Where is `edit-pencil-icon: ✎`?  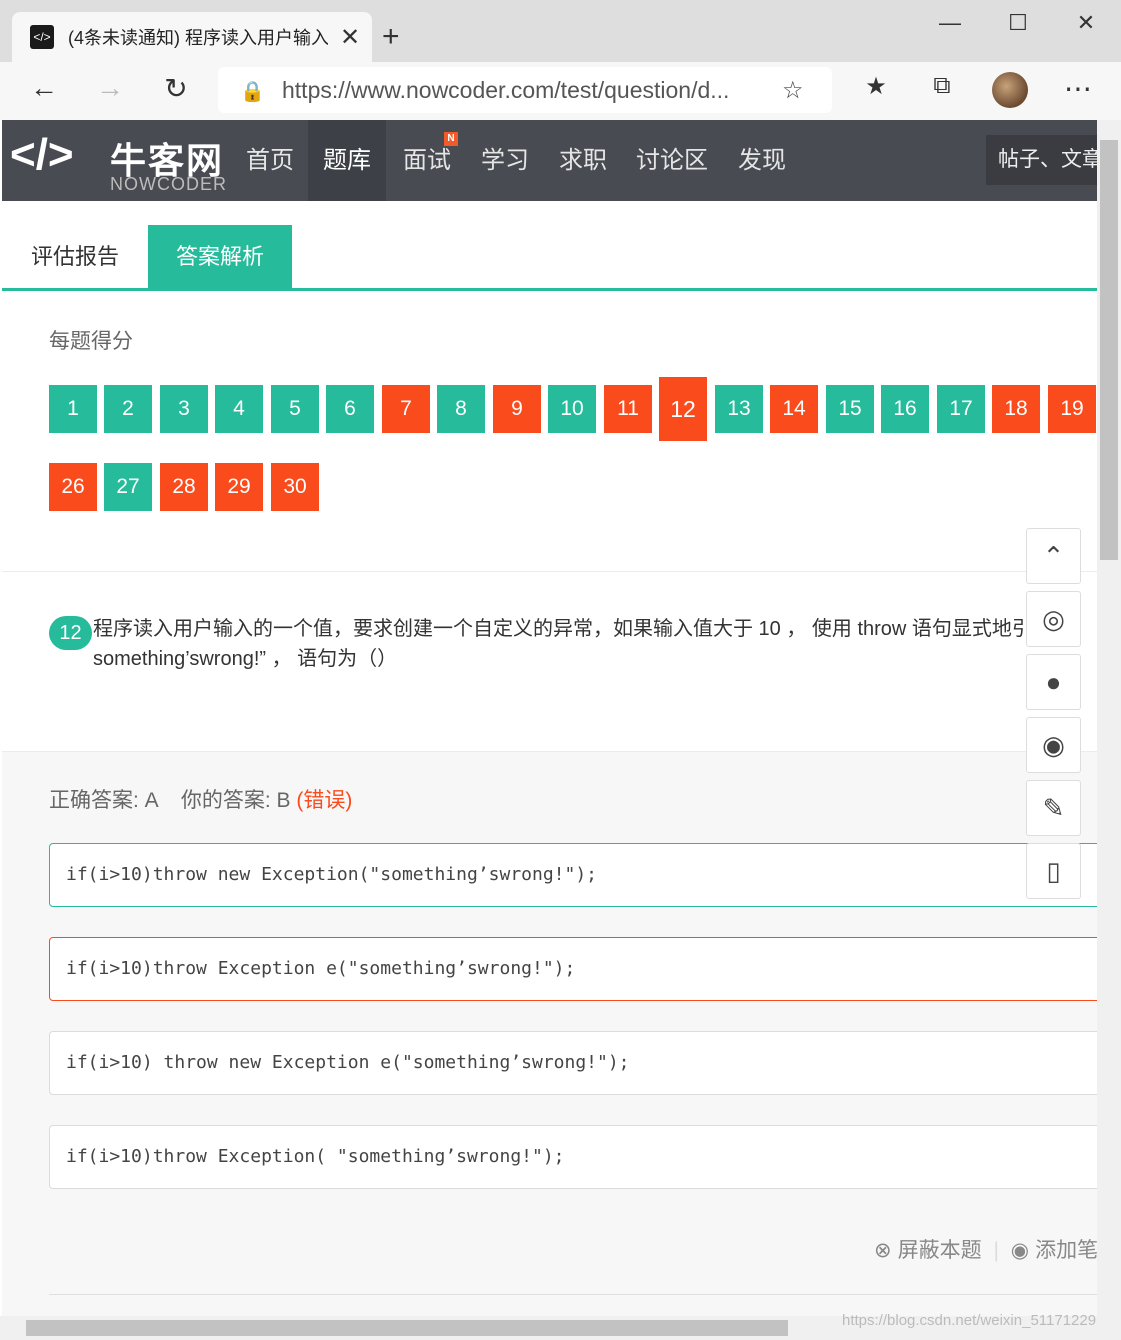 edit-pencil-icon: ✎ is located at coordinates (1053, 808).